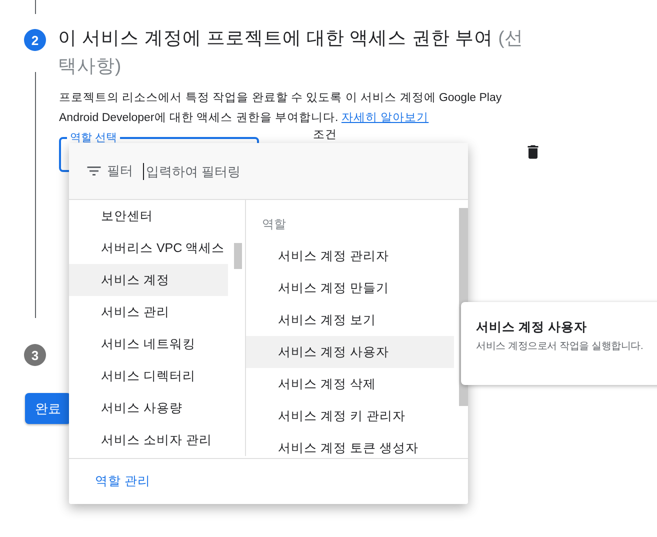 This screenshot has width=657, height=537. What do you see at coordinates (532, 327) in the screenshot?
I see `tooltip-title: 서비스 계정 사용자` at bounding box center [532, 327].